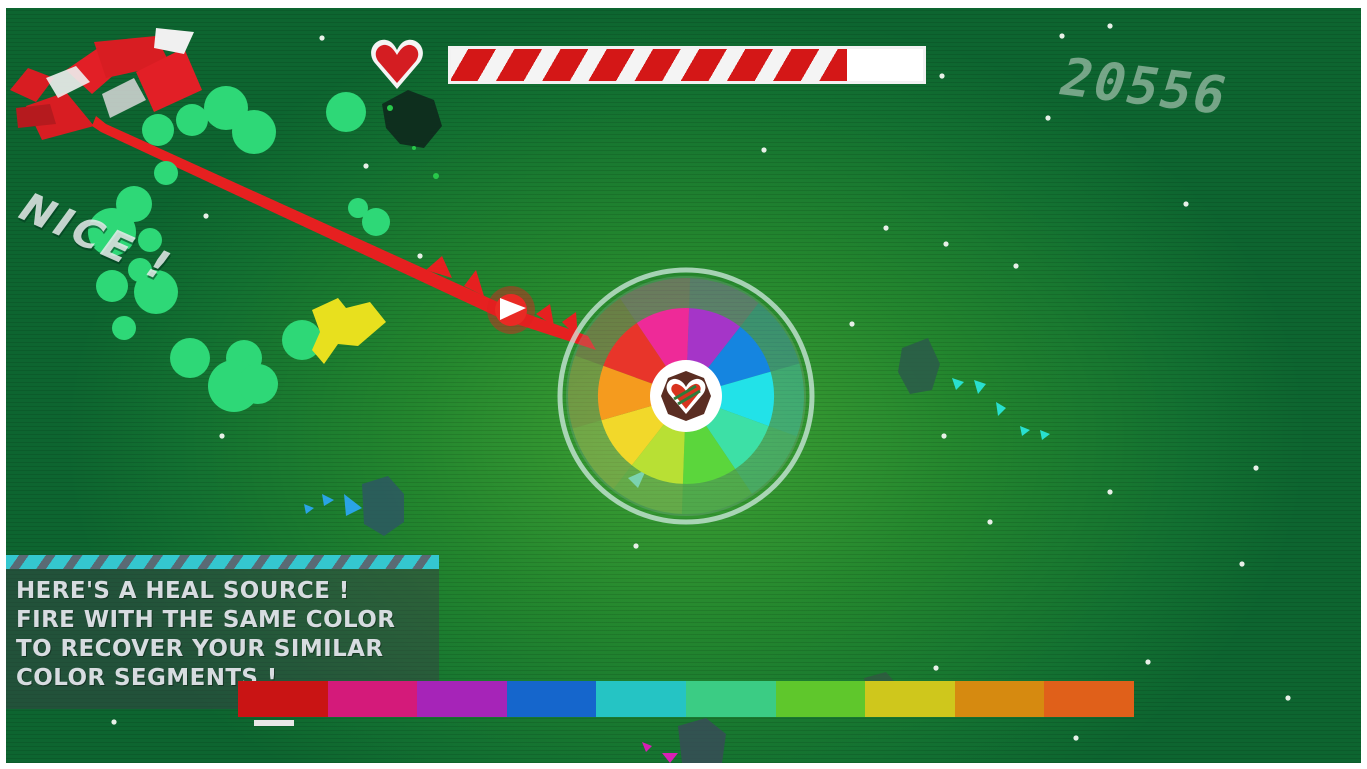  What do you see at coordinates (206, 620) in the screenshot?
I see `tutorial-line: FIRE WITH THE SAME COLOR` at bounding box center [206, 620].